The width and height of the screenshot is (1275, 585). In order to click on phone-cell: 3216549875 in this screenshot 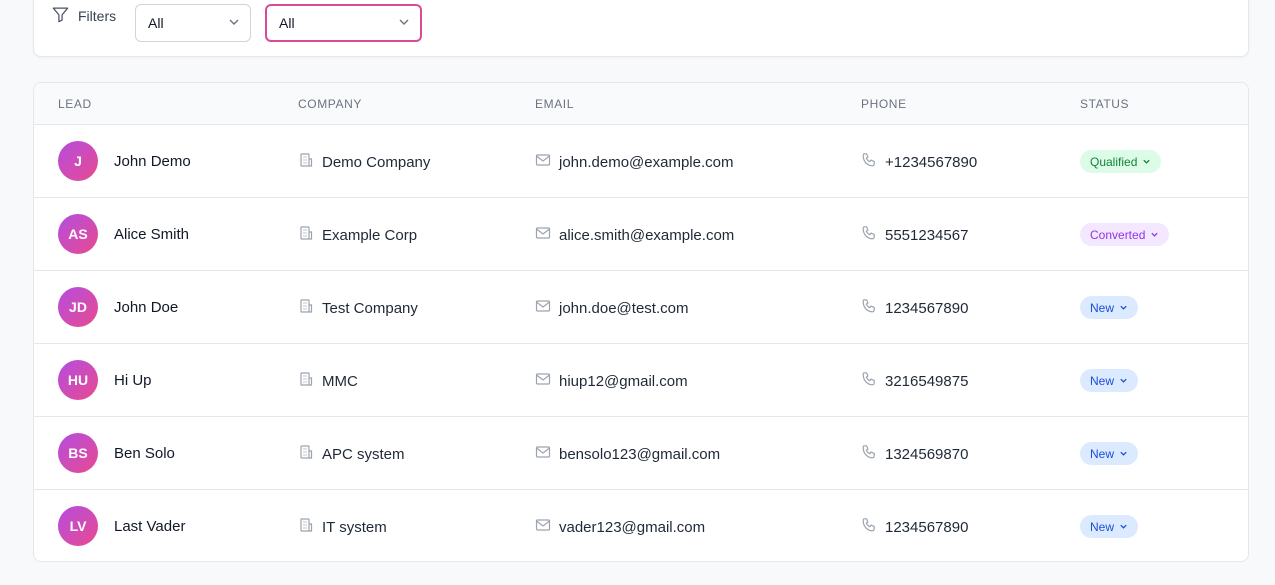, I will do `click(914, 381)`.